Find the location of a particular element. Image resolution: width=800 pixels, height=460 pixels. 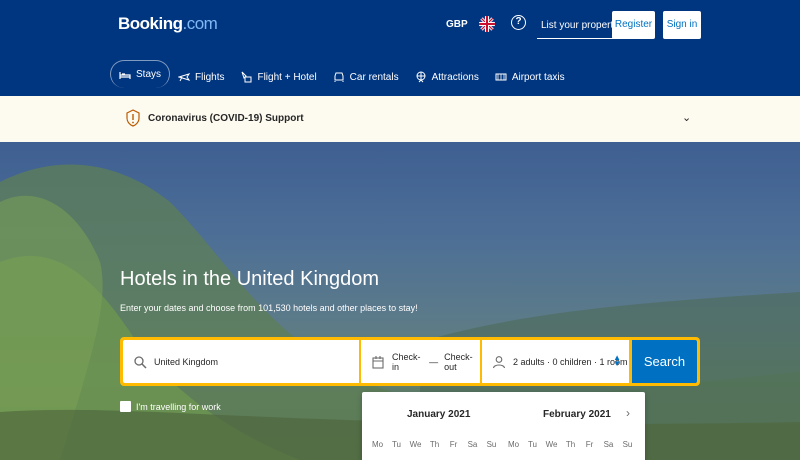

destination-input is located at coordinates (244, 361).